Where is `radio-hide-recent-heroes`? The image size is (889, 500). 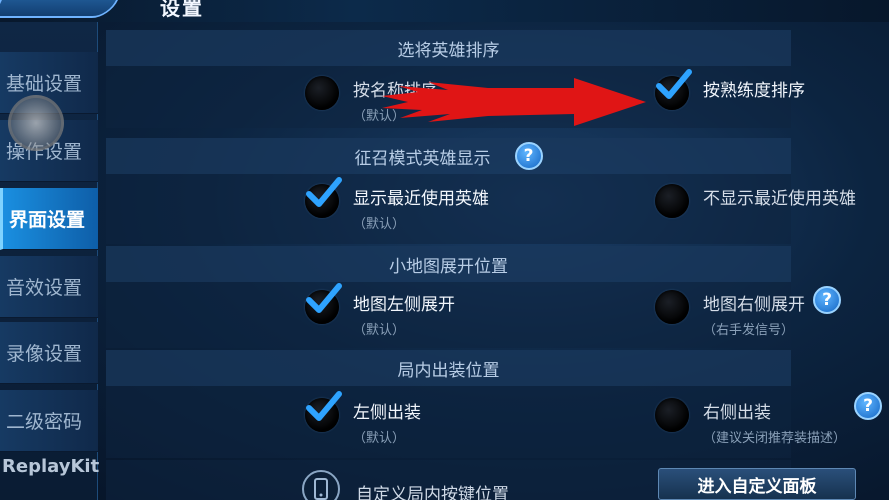
radio-hide-recent-heroes is located at coordinates (672, 201).